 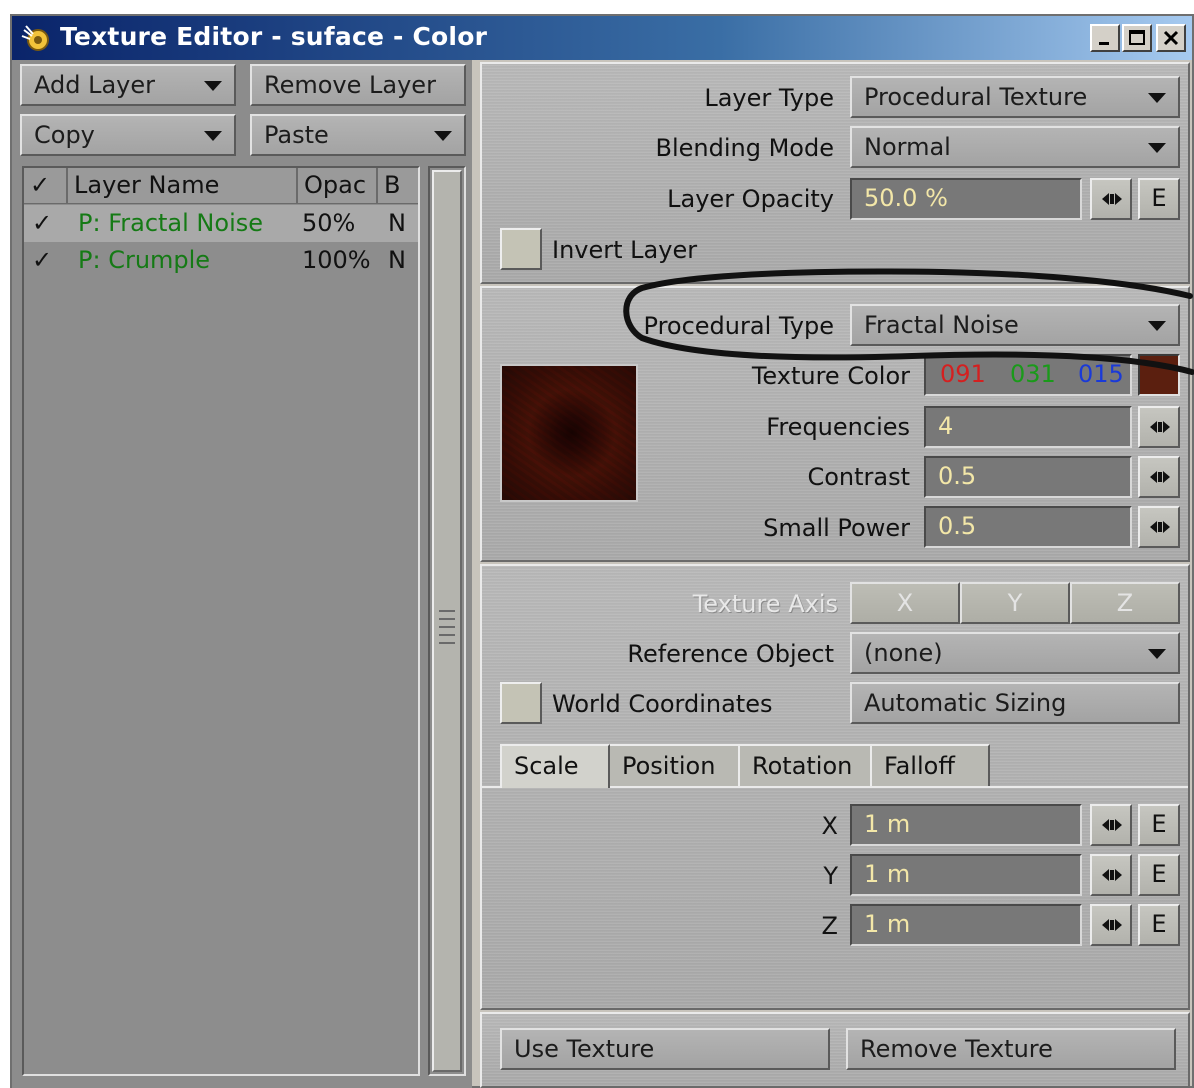 I want to click on layer-opacity-label: Layer Opacity, so click(x=750, y=199).